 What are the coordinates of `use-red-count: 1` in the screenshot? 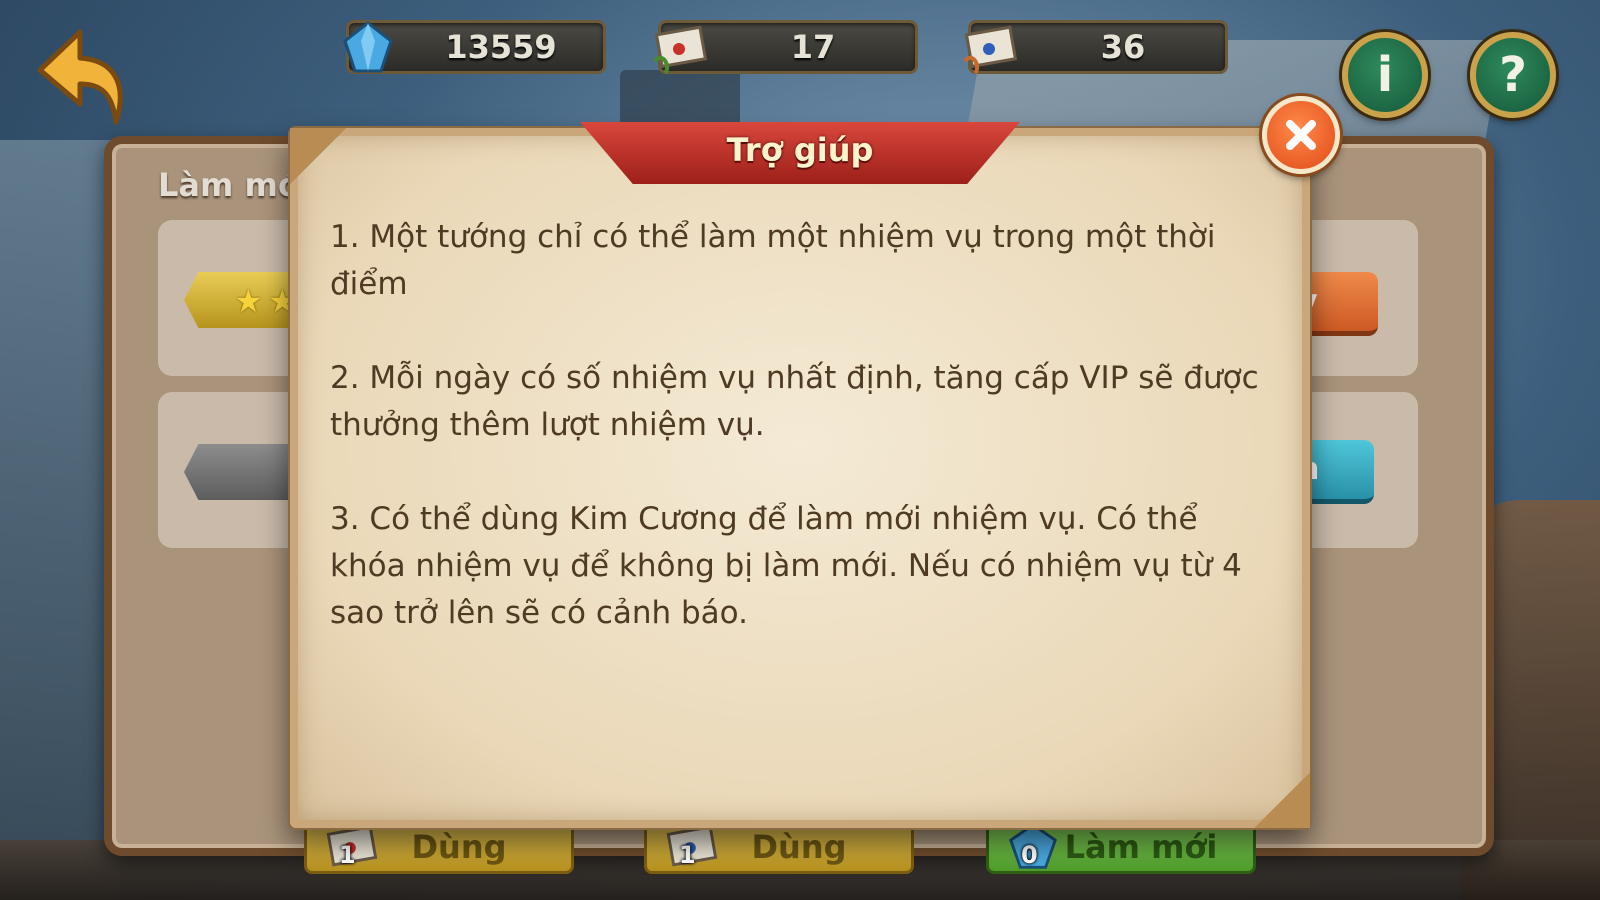 It's located at (347, 855).